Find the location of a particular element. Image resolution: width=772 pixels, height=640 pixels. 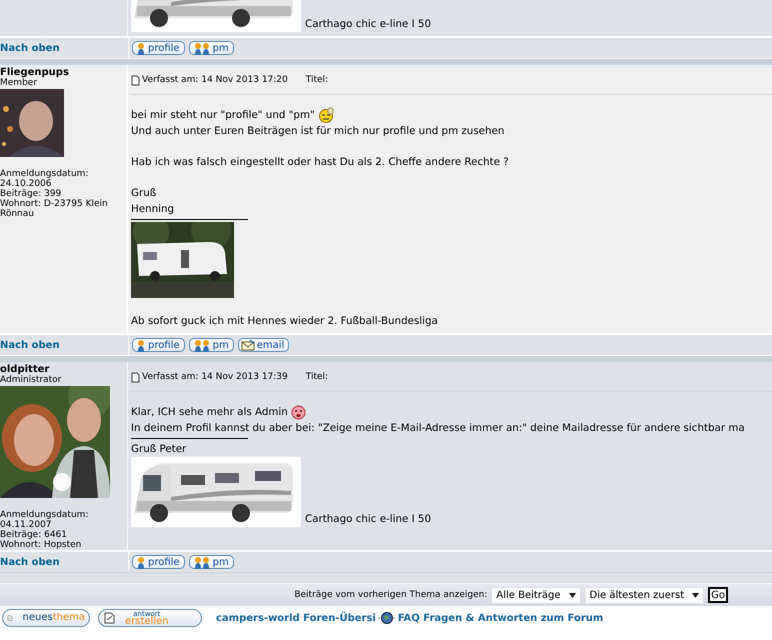

post-text: Ab sofort guck ich mit Hennes wieder 2. Fußball-Bundesliga is located at coordinates (284, 321).